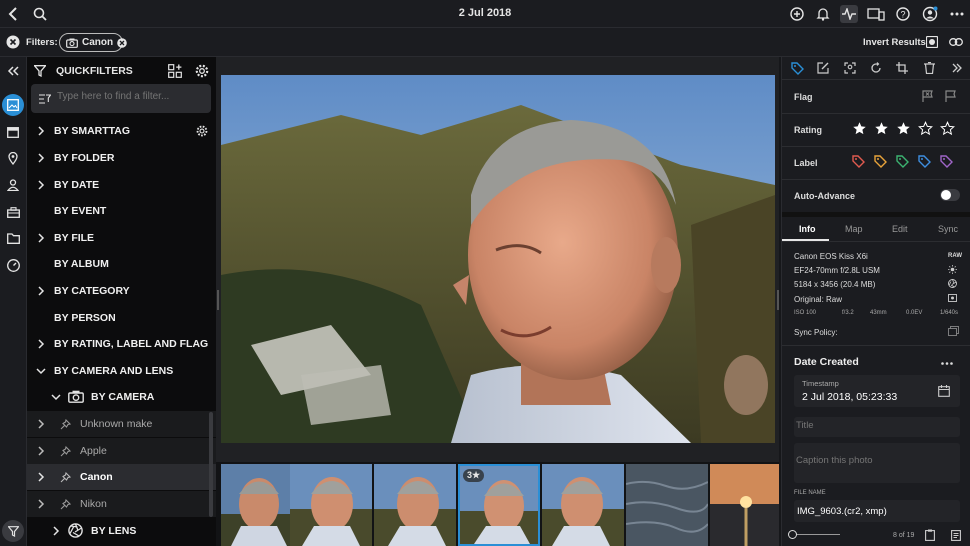 The width and height of the screenshot is (970, 546). Describe the element at coordinates (807, 229) in the screenshot. I see `tab-info: Info` at that location.